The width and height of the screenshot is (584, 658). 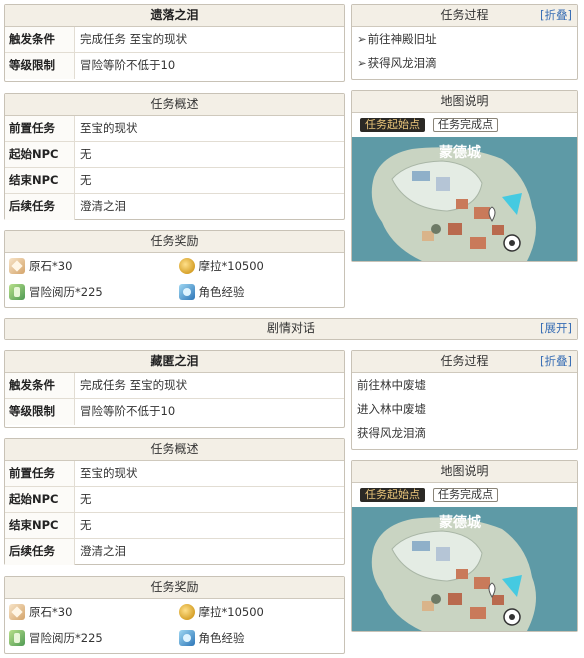 What do you see at coordinates (397, 63) in the screenshot?
I see `process-step: ➢获得风龙泪滴` at bounding box center [397, 63].